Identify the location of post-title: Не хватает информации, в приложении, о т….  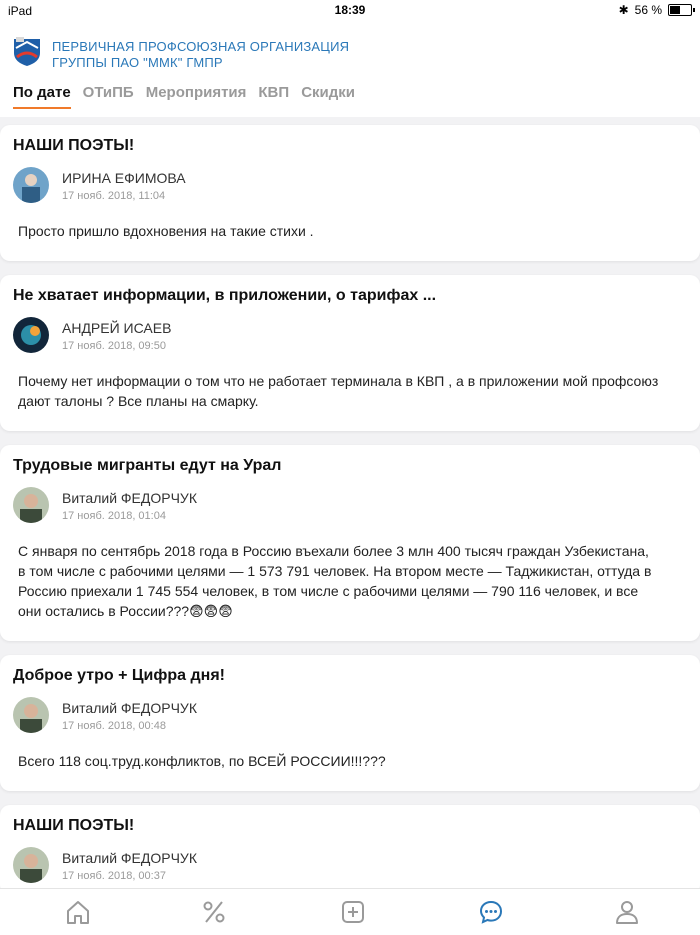
(224, 296).